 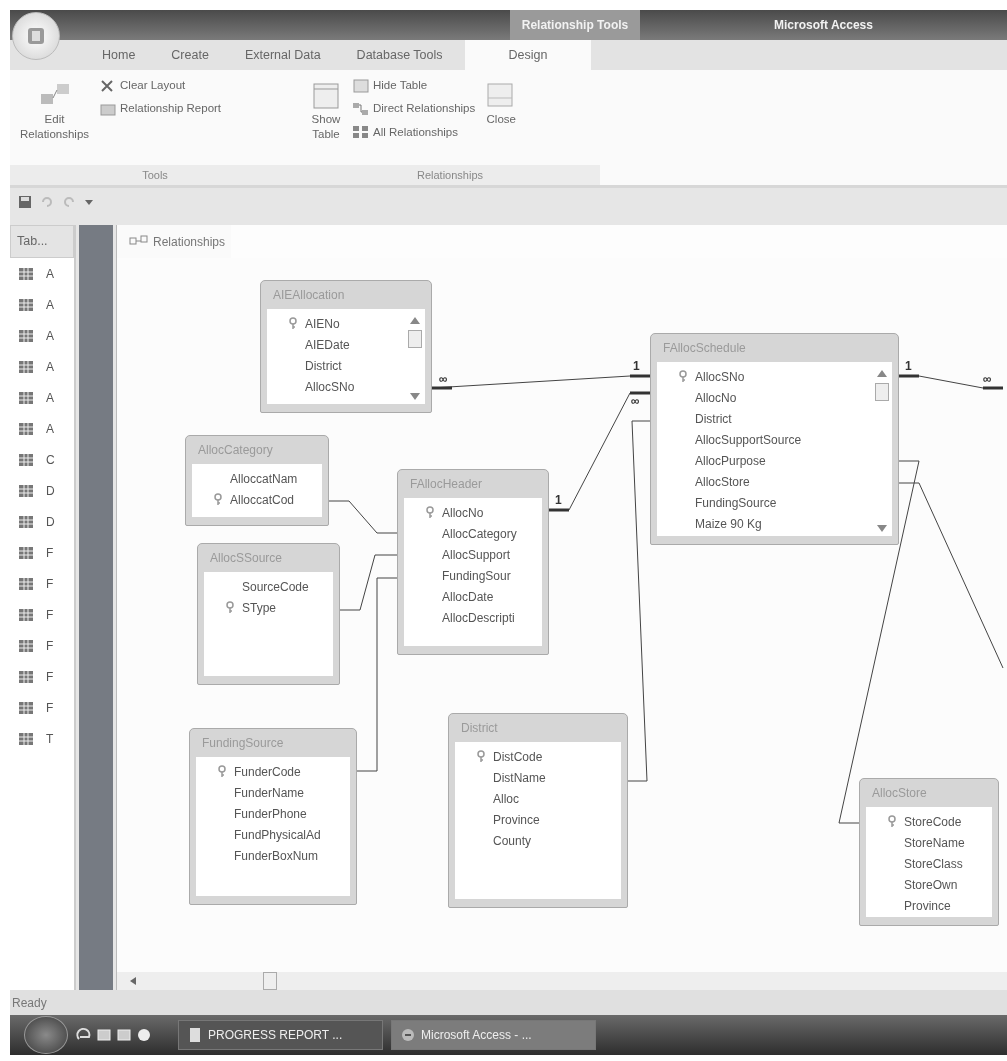 I want to click on field-name: SType, so click(x=259, y=607).